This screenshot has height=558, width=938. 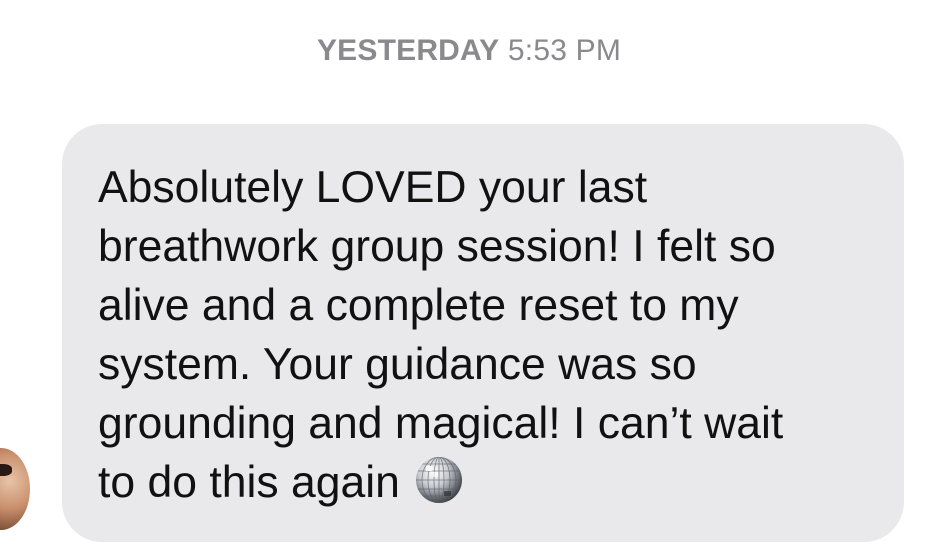 I want to click on sender-avatar, so click(x=15, y=489).